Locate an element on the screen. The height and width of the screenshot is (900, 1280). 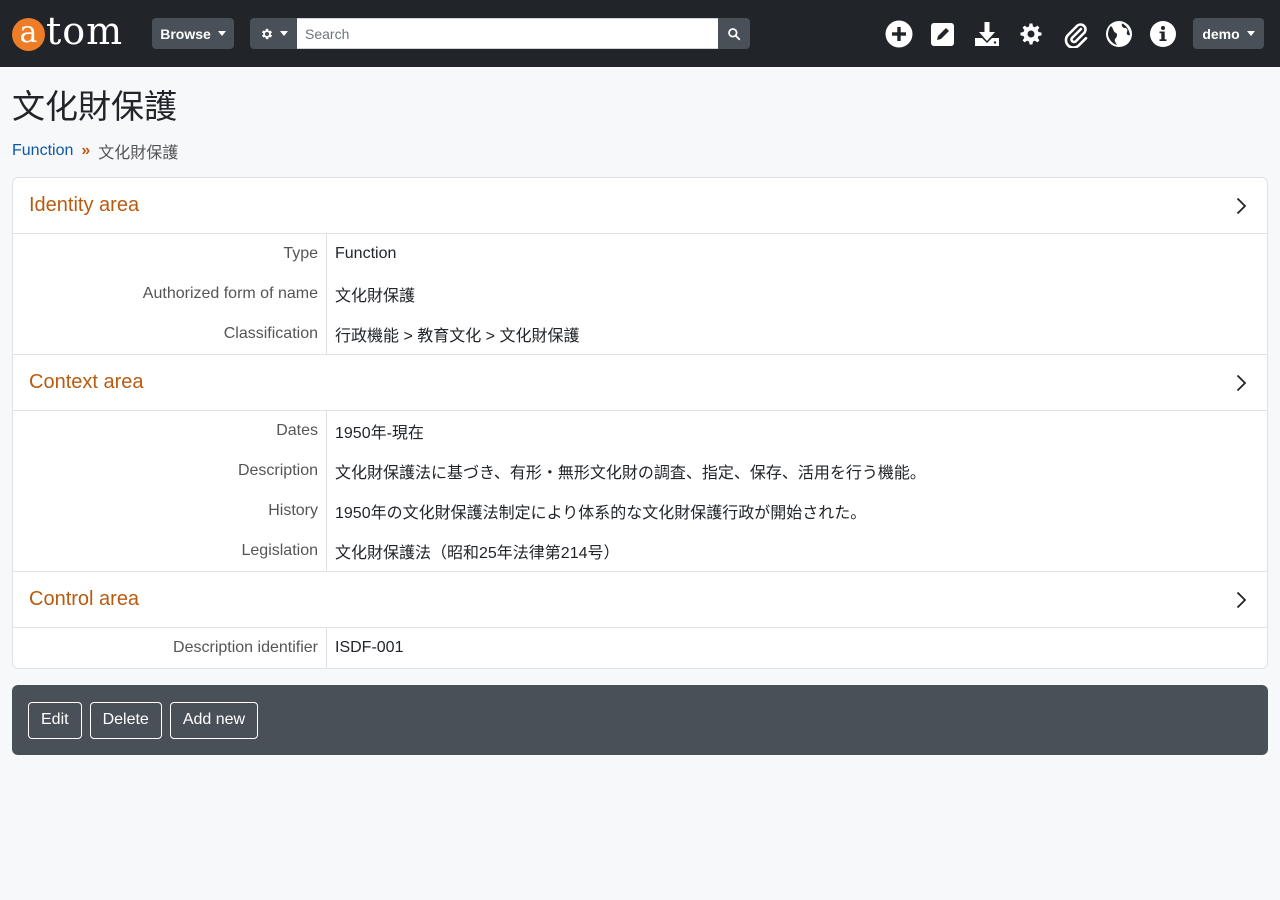
browse-menu-button: Browse is located at coordinates (193, 33).